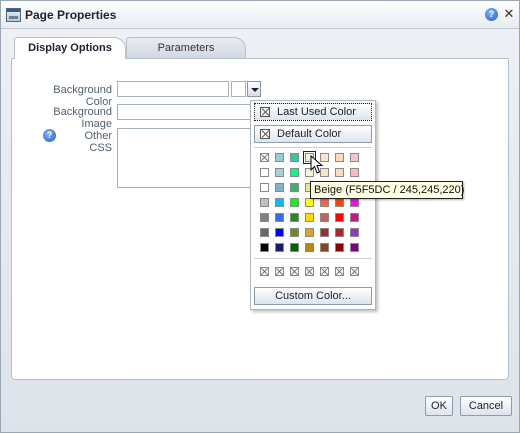 This screenshot has height=433, width=520. Describe the element at coordinates (254, 89) in the screenshot. I see `color-dropdown-button` at that location.